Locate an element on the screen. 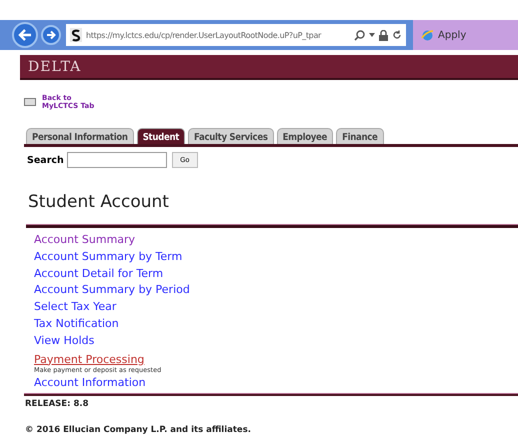 The width and height of the screenshot is (518, 442). refresh-icon is located at coordinates (397, 35).